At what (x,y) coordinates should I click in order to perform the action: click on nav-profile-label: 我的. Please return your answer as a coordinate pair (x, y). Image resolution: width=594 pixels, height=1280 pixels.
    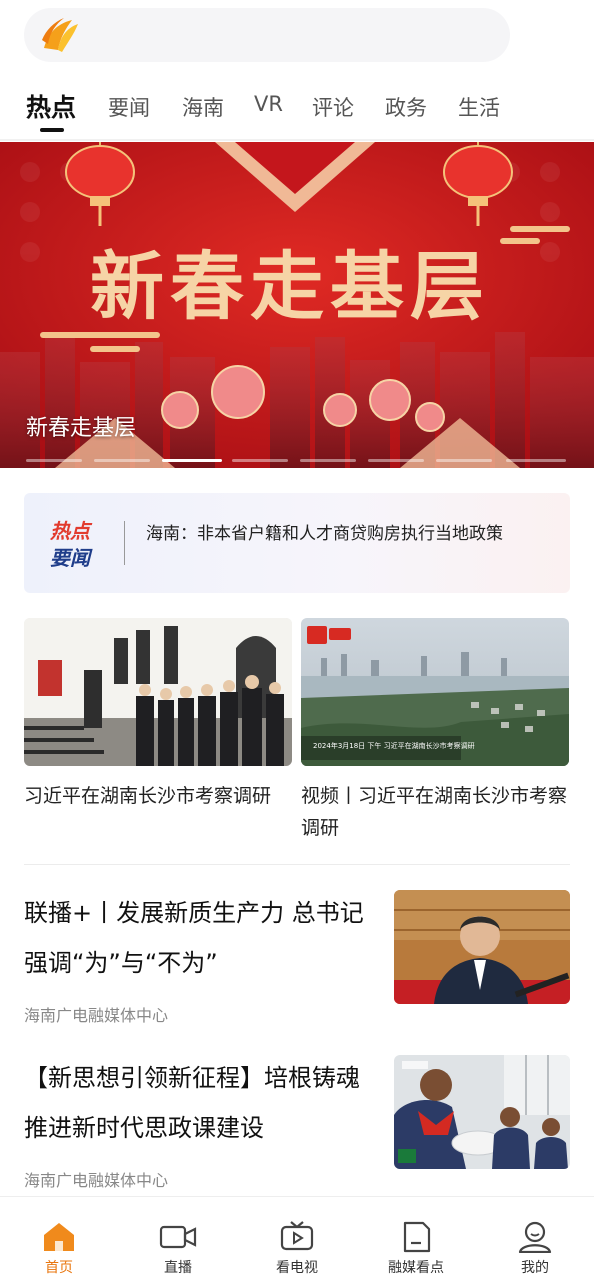
    Looking at the image, I should click on (535, 1268).